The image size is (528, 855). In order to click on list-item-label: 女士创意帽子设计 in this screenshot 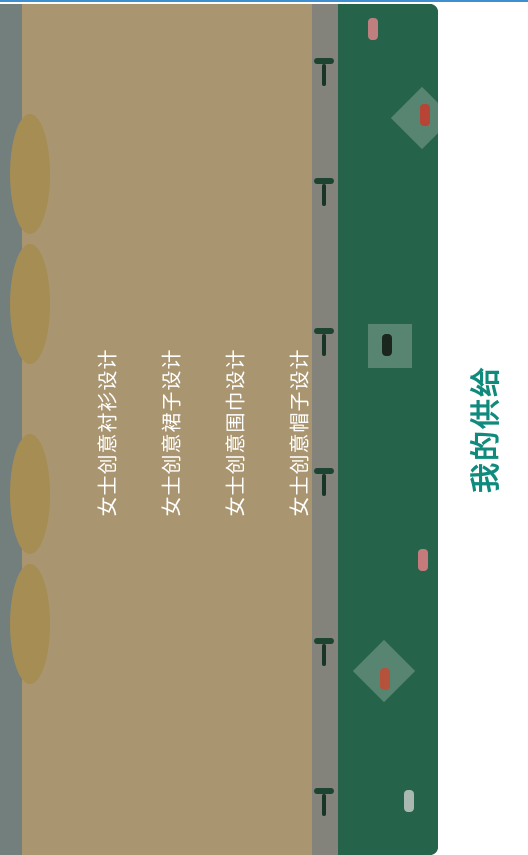, I will do `click(299, 432)`.